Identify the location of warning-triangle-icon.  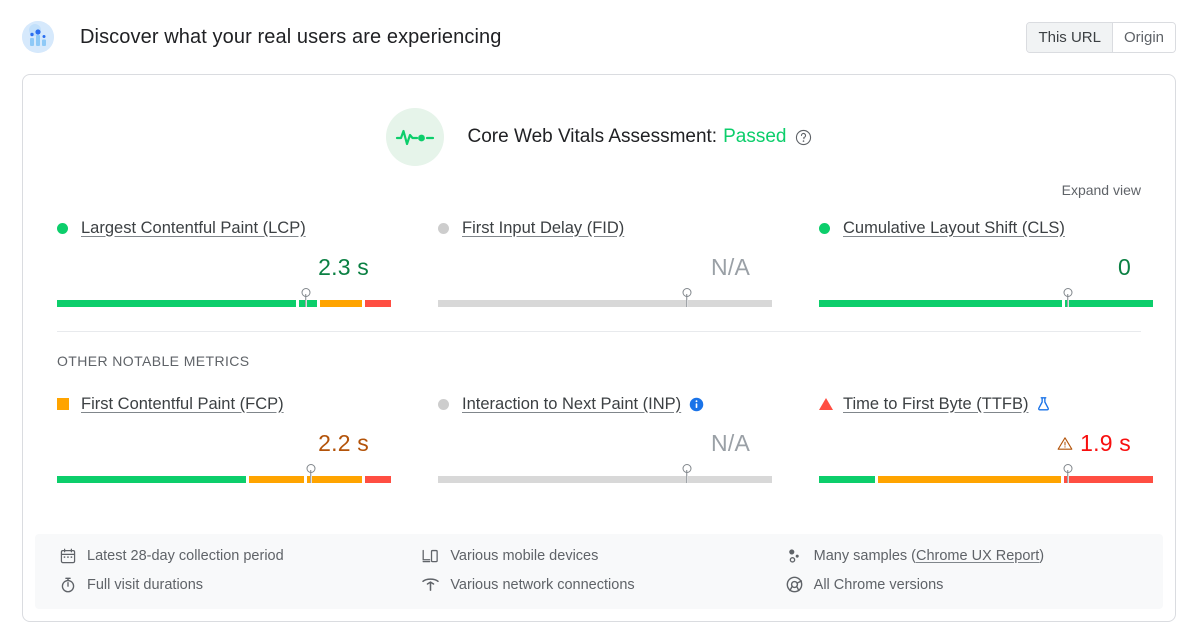
(1065, 443).